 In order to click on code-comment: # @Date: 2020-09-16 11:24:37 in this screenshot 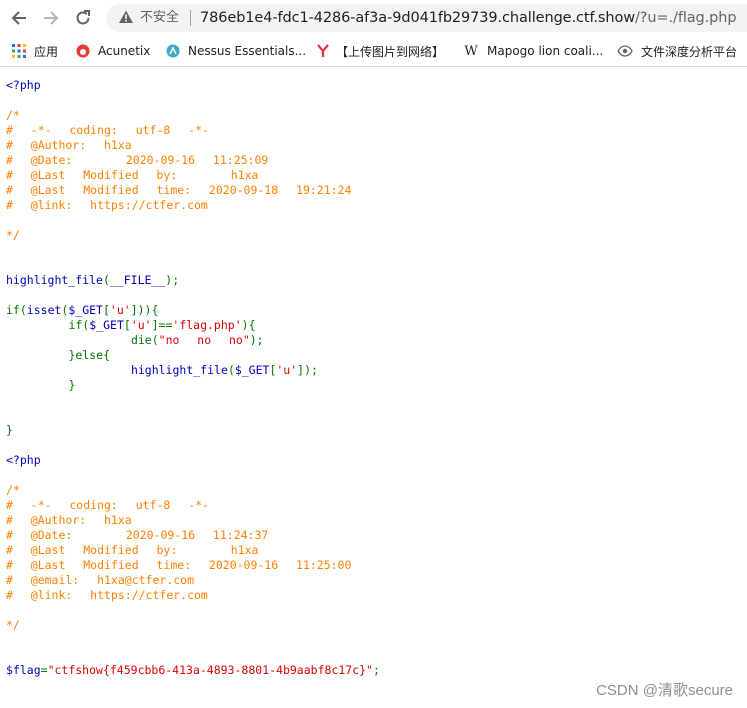, I will do `click(137, 535)`.